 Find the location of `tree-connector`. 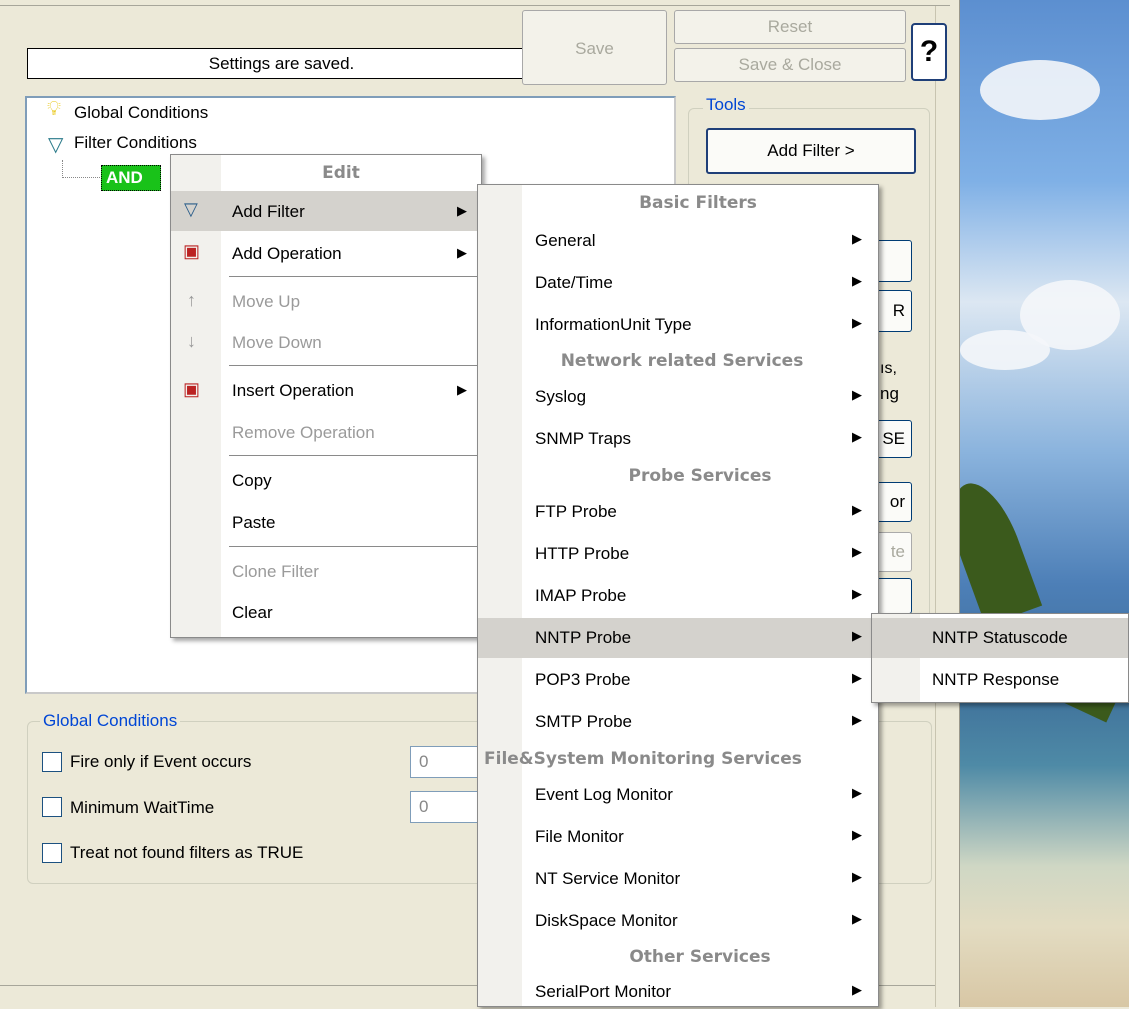

tree-connector is located at coordinates (81, 169).